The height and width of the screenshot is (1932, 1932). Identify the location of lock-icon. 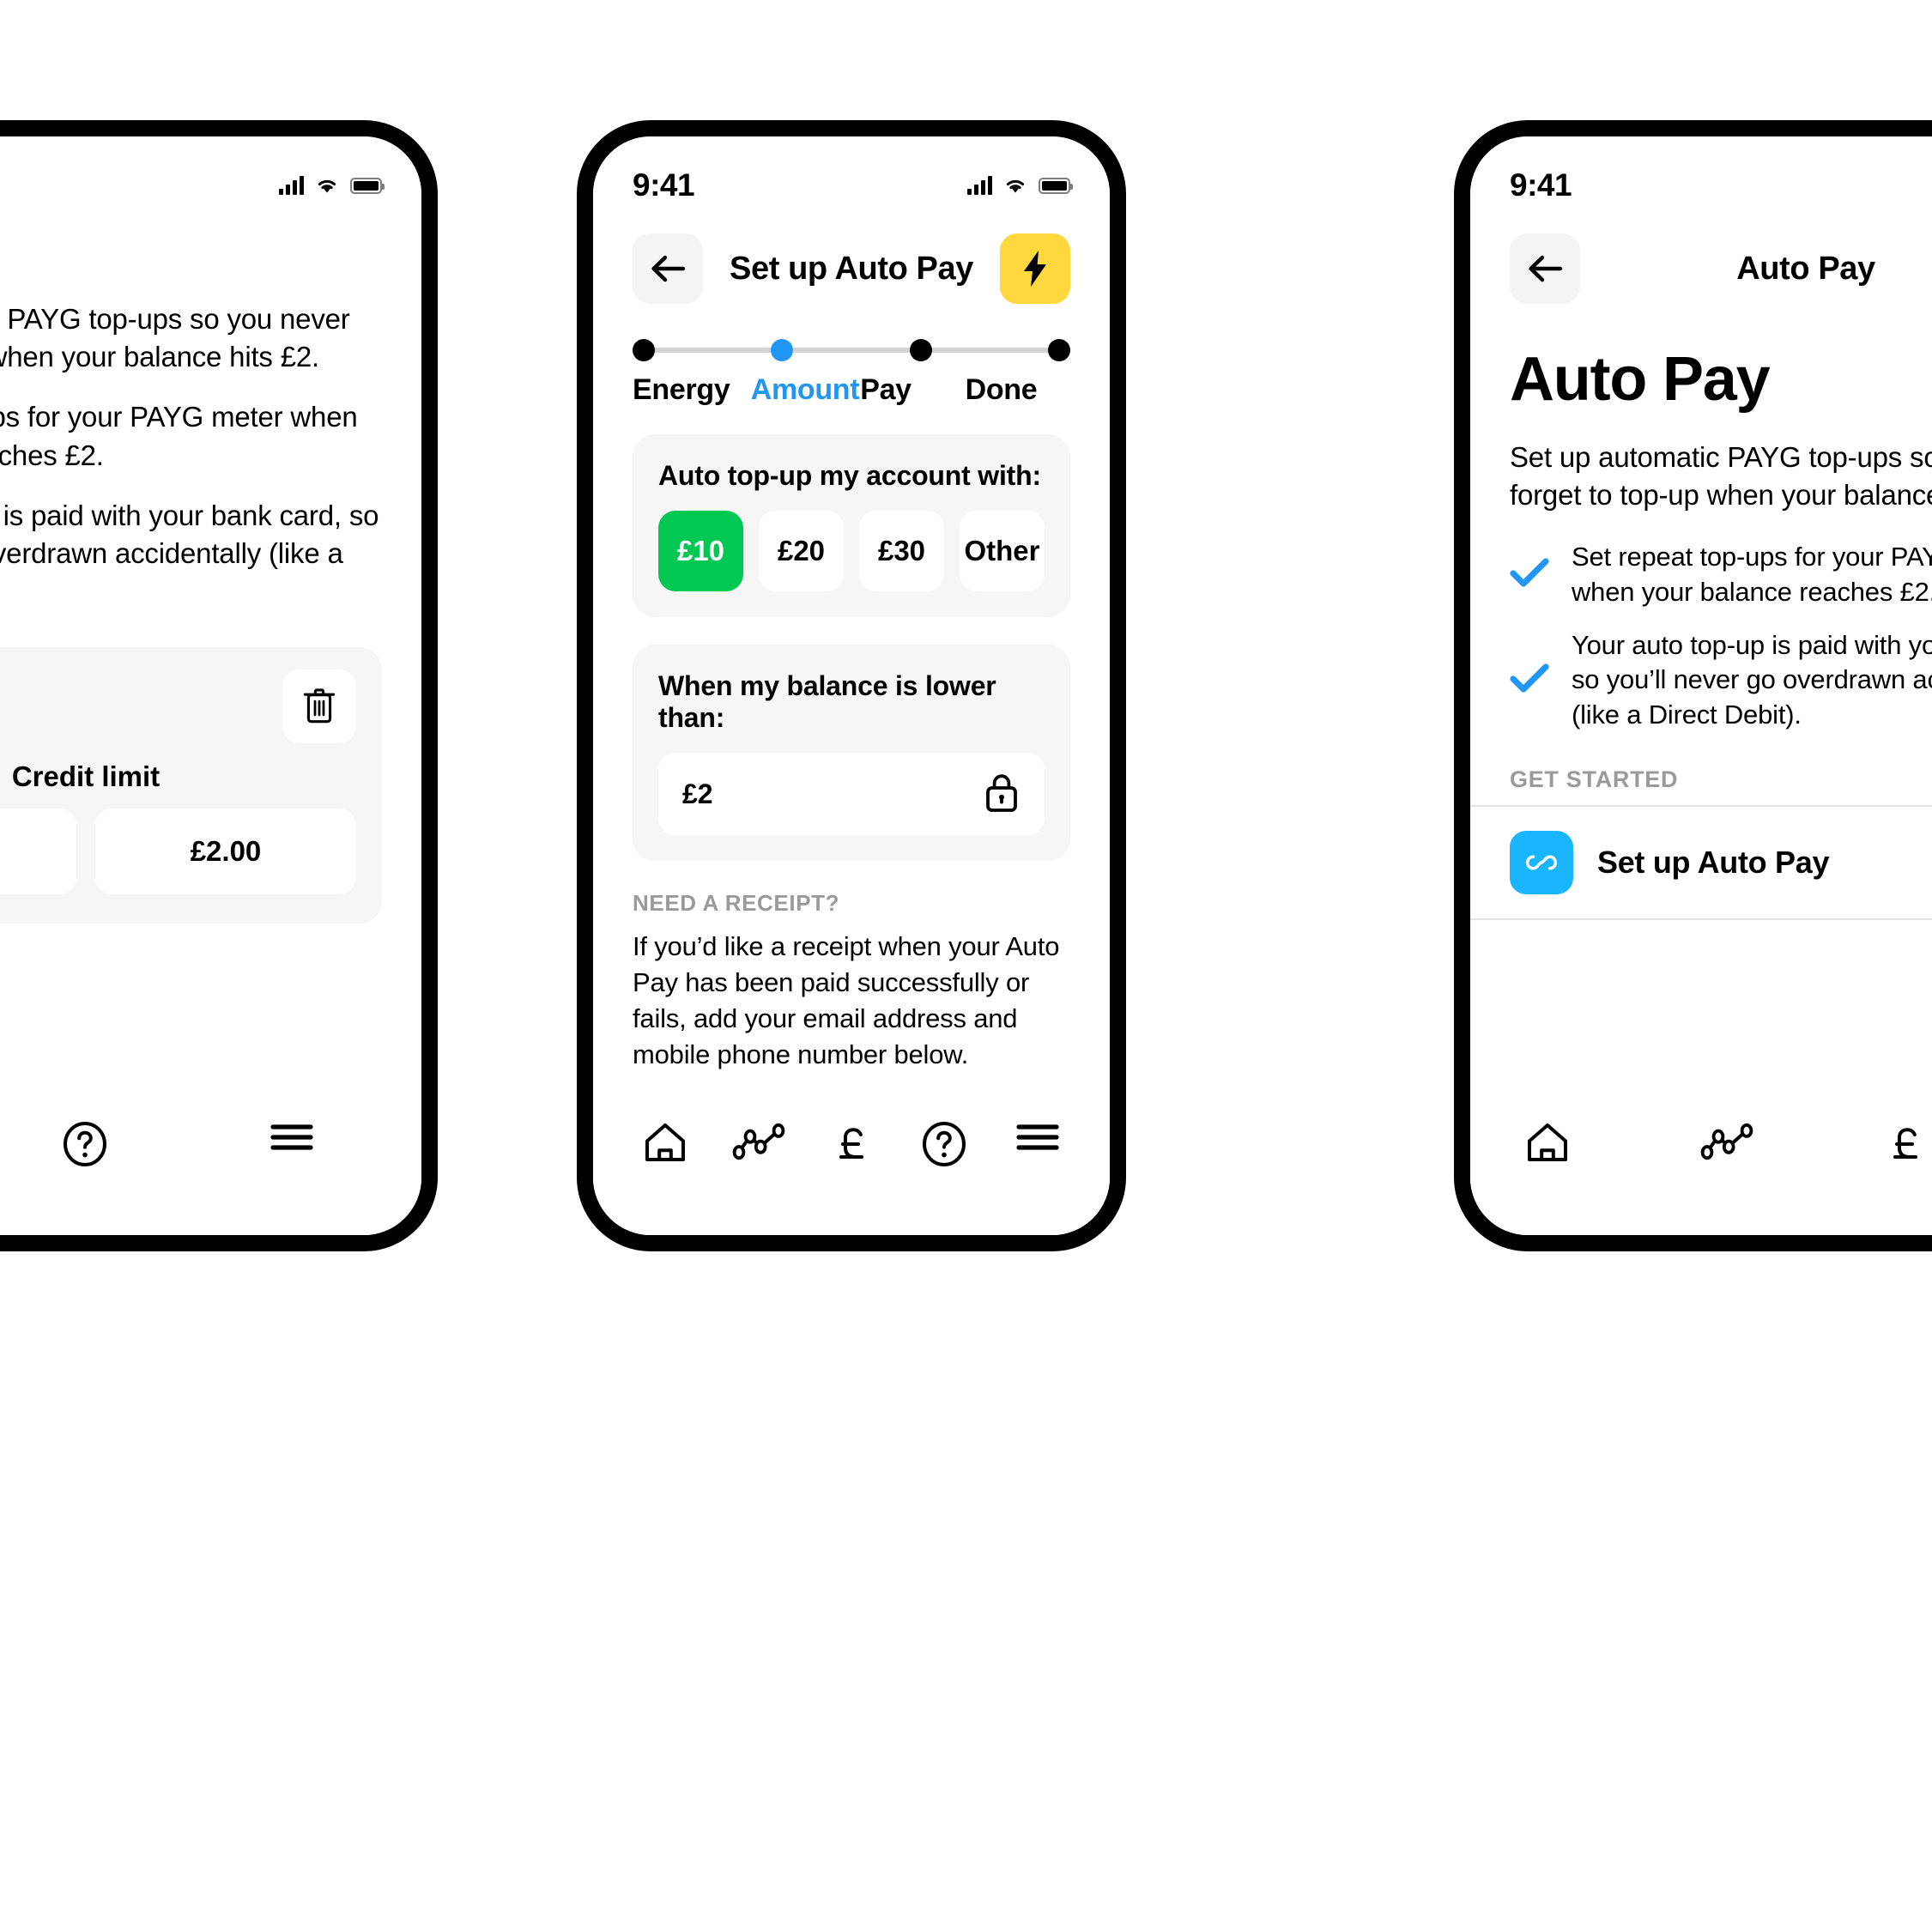
(1002, 792).